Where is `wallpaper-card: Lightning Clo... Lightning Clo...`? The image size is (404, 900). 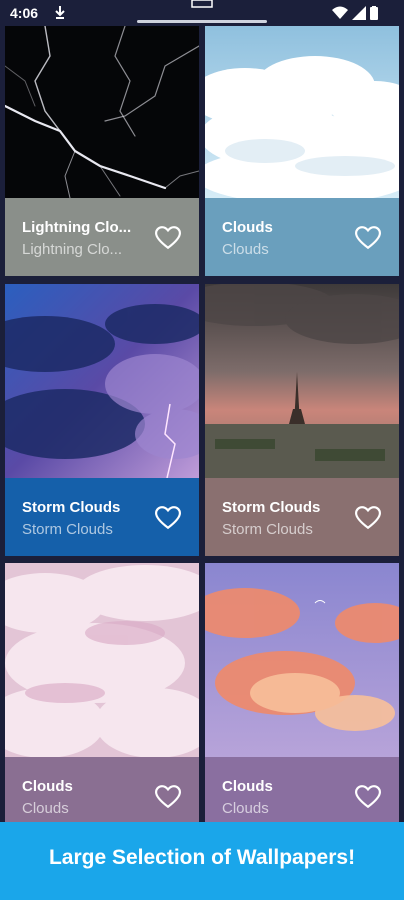
wallpaper-card: Lightning Clo... Lightning Clo... is located at coordinates (102, 151).